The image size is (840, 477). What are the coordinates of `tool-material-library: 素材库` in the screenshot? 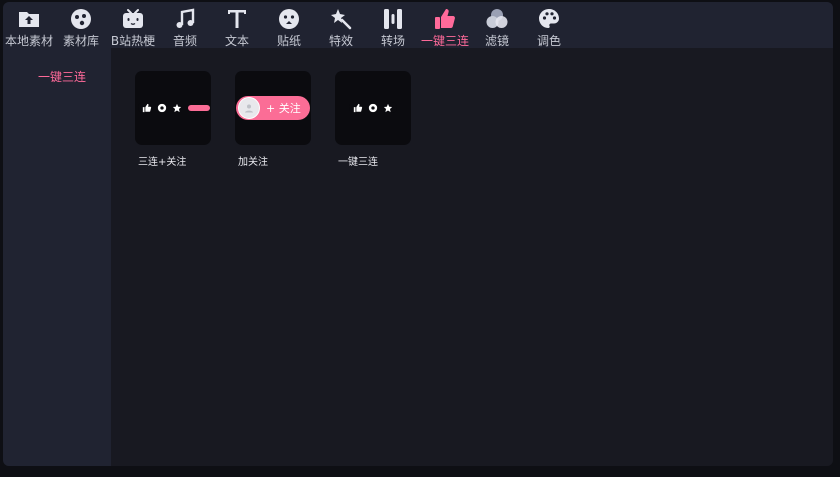 It's located at (81, 25).